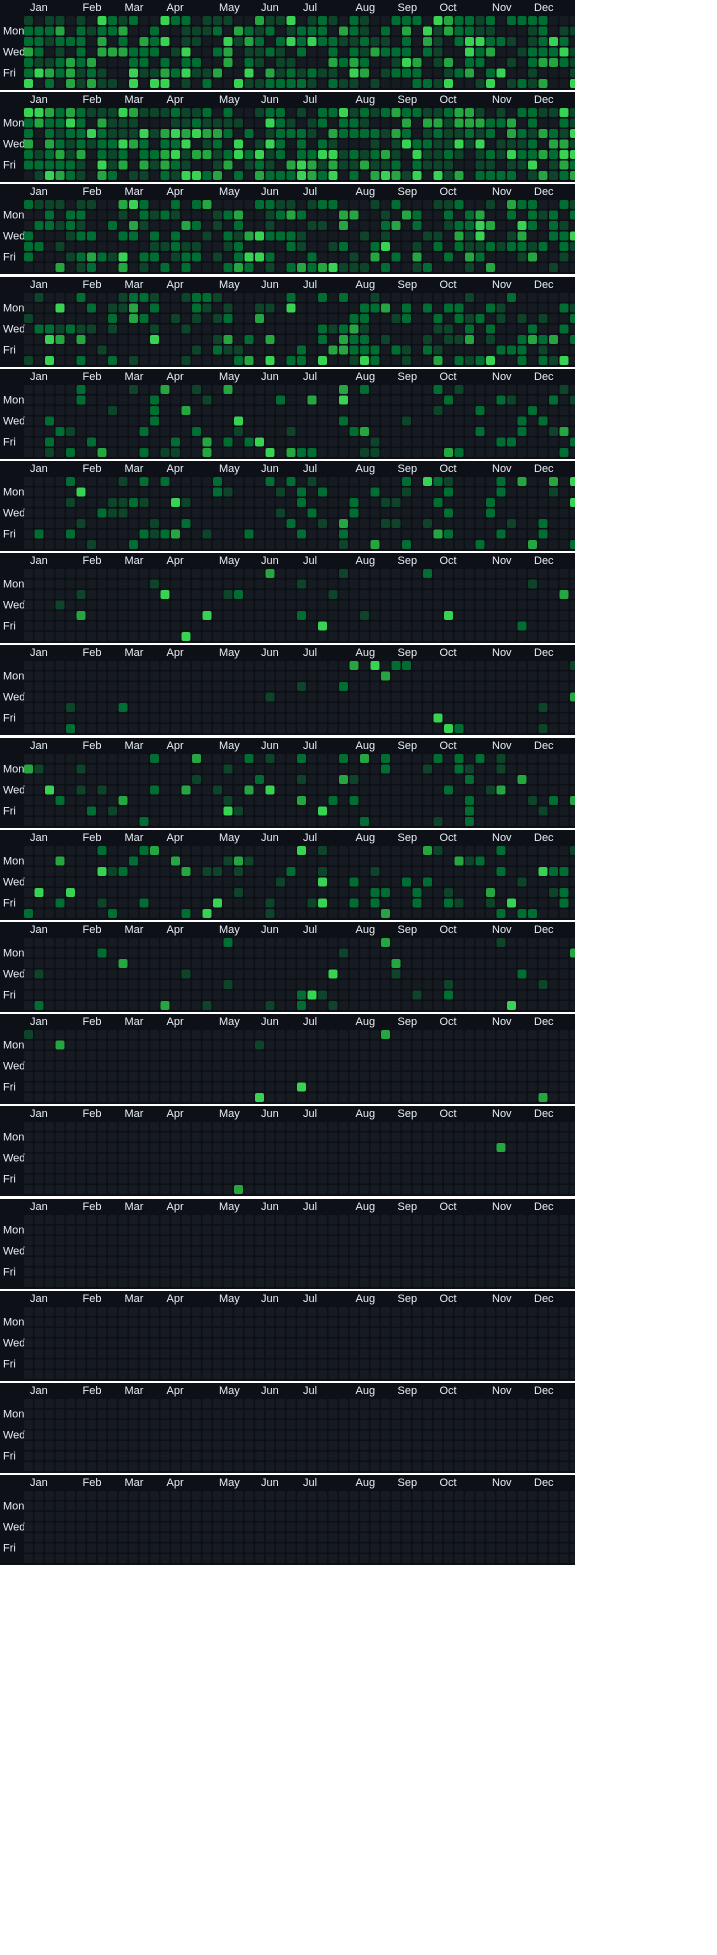 This screenshot has height=1955, width=717. What do you see at coordinates (175, 192) in the screenshot?
I see `month-label-apr: Apr` at bounding box center [175, 192].